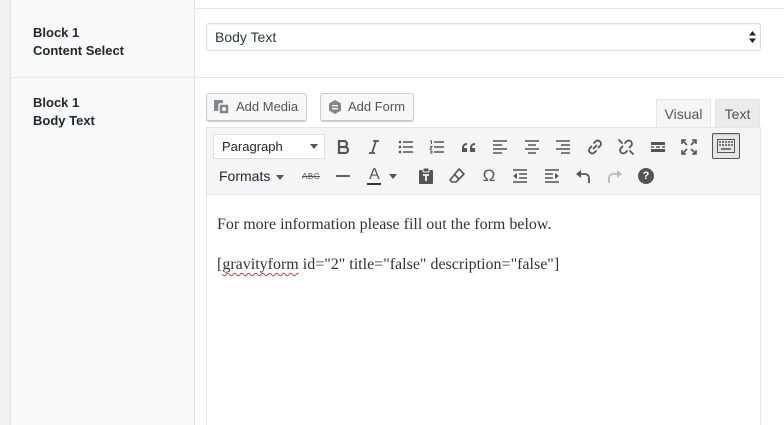 The height and width of the screenshot is (425, 784). Describe the element at coordinates (245, 176) in the screenshot. I see `formats-label: Formats` at that location.